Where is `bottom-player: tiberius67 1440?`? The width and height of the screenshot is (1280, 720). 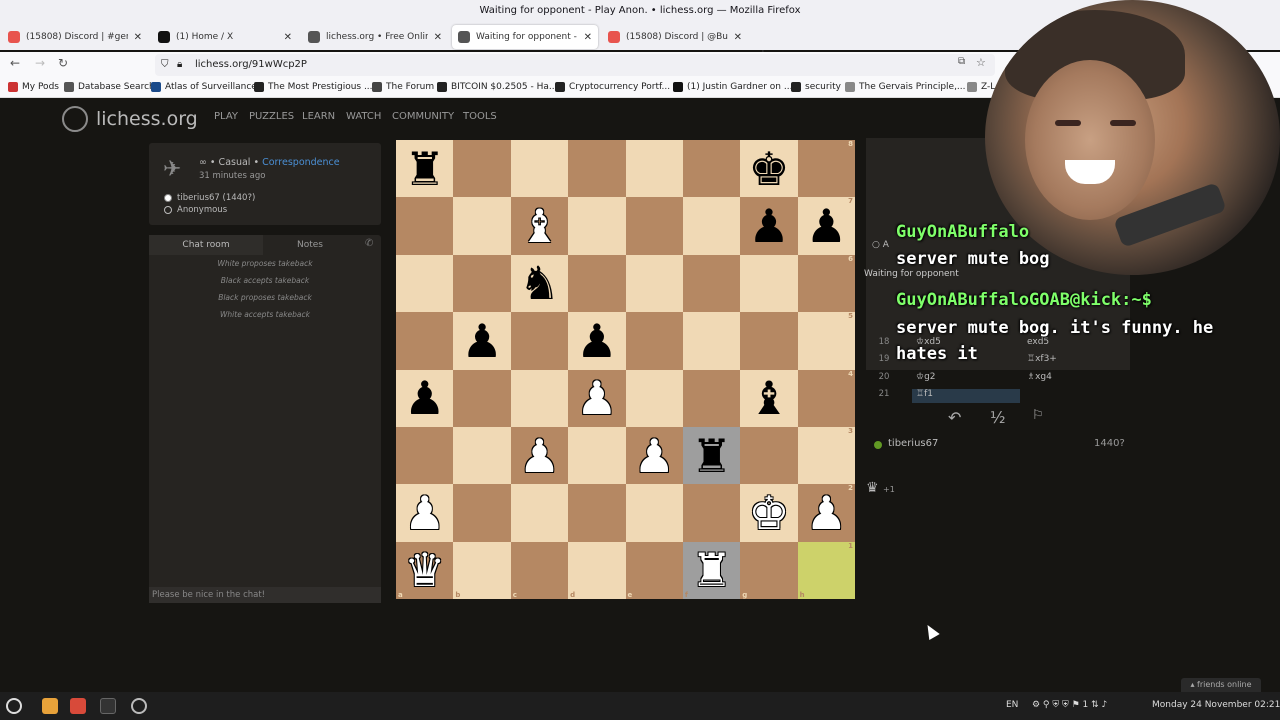
bottom-player: tiberius67 1440? is located at coordinates (998, 445).